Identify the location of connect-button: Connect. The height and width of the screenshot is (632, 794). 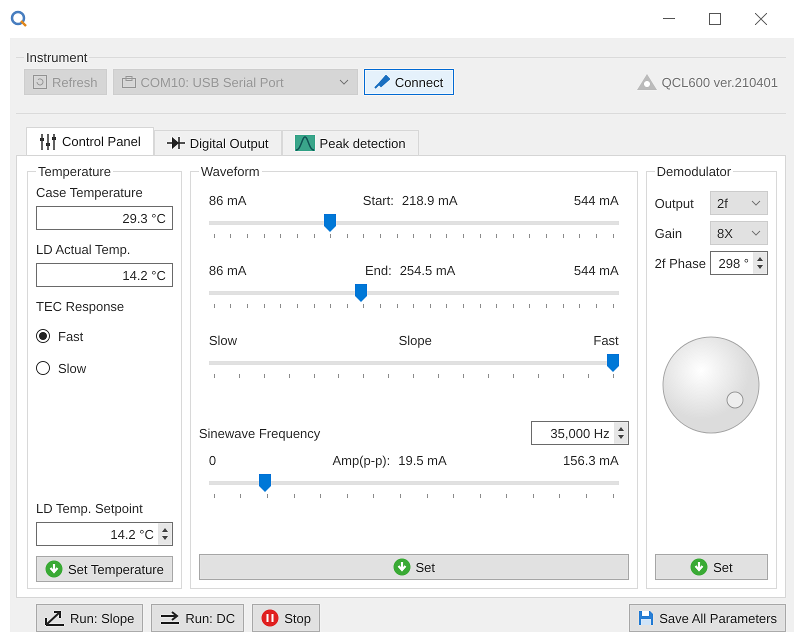
(409, 82).